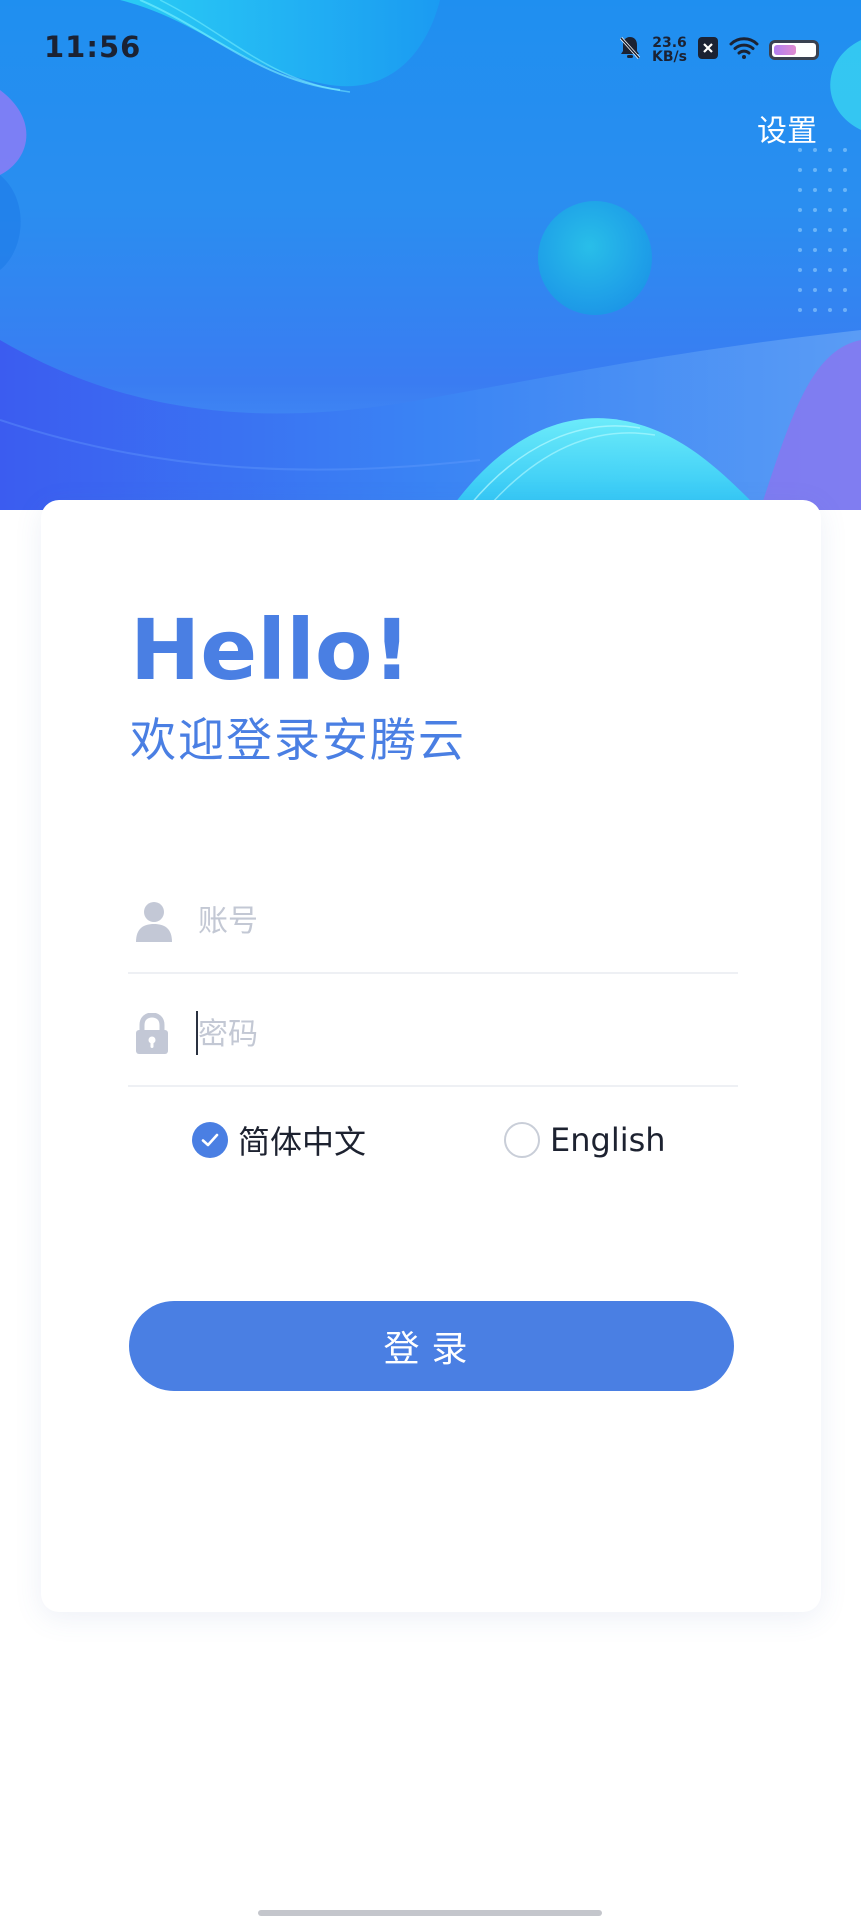 The width and height of the screenshot is (861, 1920). What do you see at coordinates (298, 740) in the screenshot?
I see `greeting-subtitle: 欢迎登录安腾云` at bounding box center [298, 740].